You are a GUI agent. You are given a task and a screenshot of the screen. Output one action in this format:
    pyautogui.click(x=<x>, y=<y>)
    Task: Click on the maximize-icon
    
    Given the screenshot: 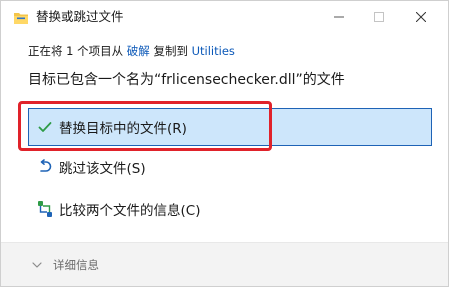 What is the action you would take?
    pyautogui.click(x=379, y=17)
    